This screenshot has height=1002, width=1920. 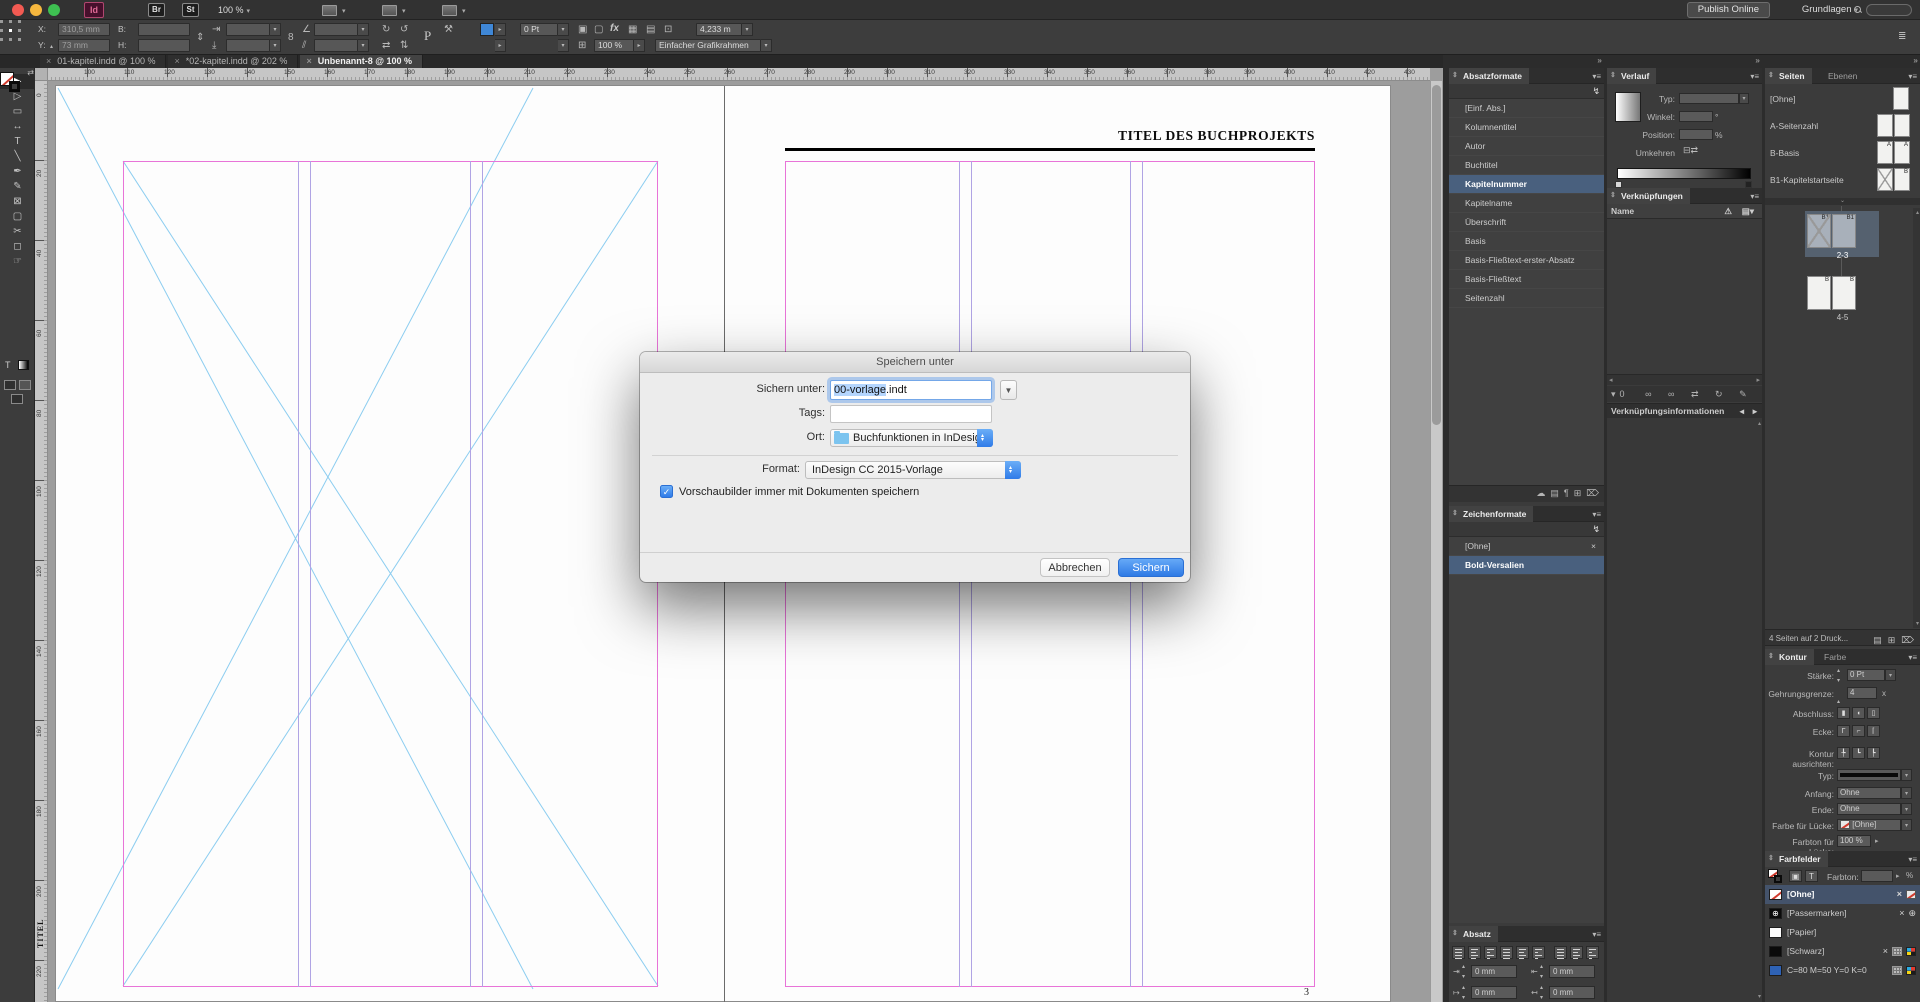 I want to click on kontur-tab: Kontur, so click(x=1789, y=657).